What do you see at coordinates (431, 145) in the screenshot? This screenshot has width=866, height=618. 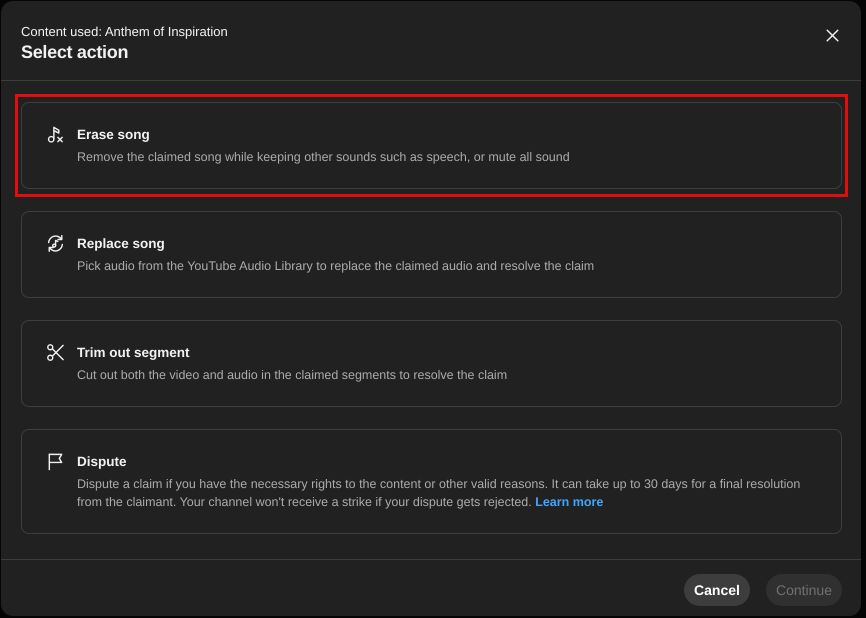 I see `action-option: Erase song Remove the claimed song while keeping other sounds such as speech, or mute all sound` at bounding box center [431, 145].